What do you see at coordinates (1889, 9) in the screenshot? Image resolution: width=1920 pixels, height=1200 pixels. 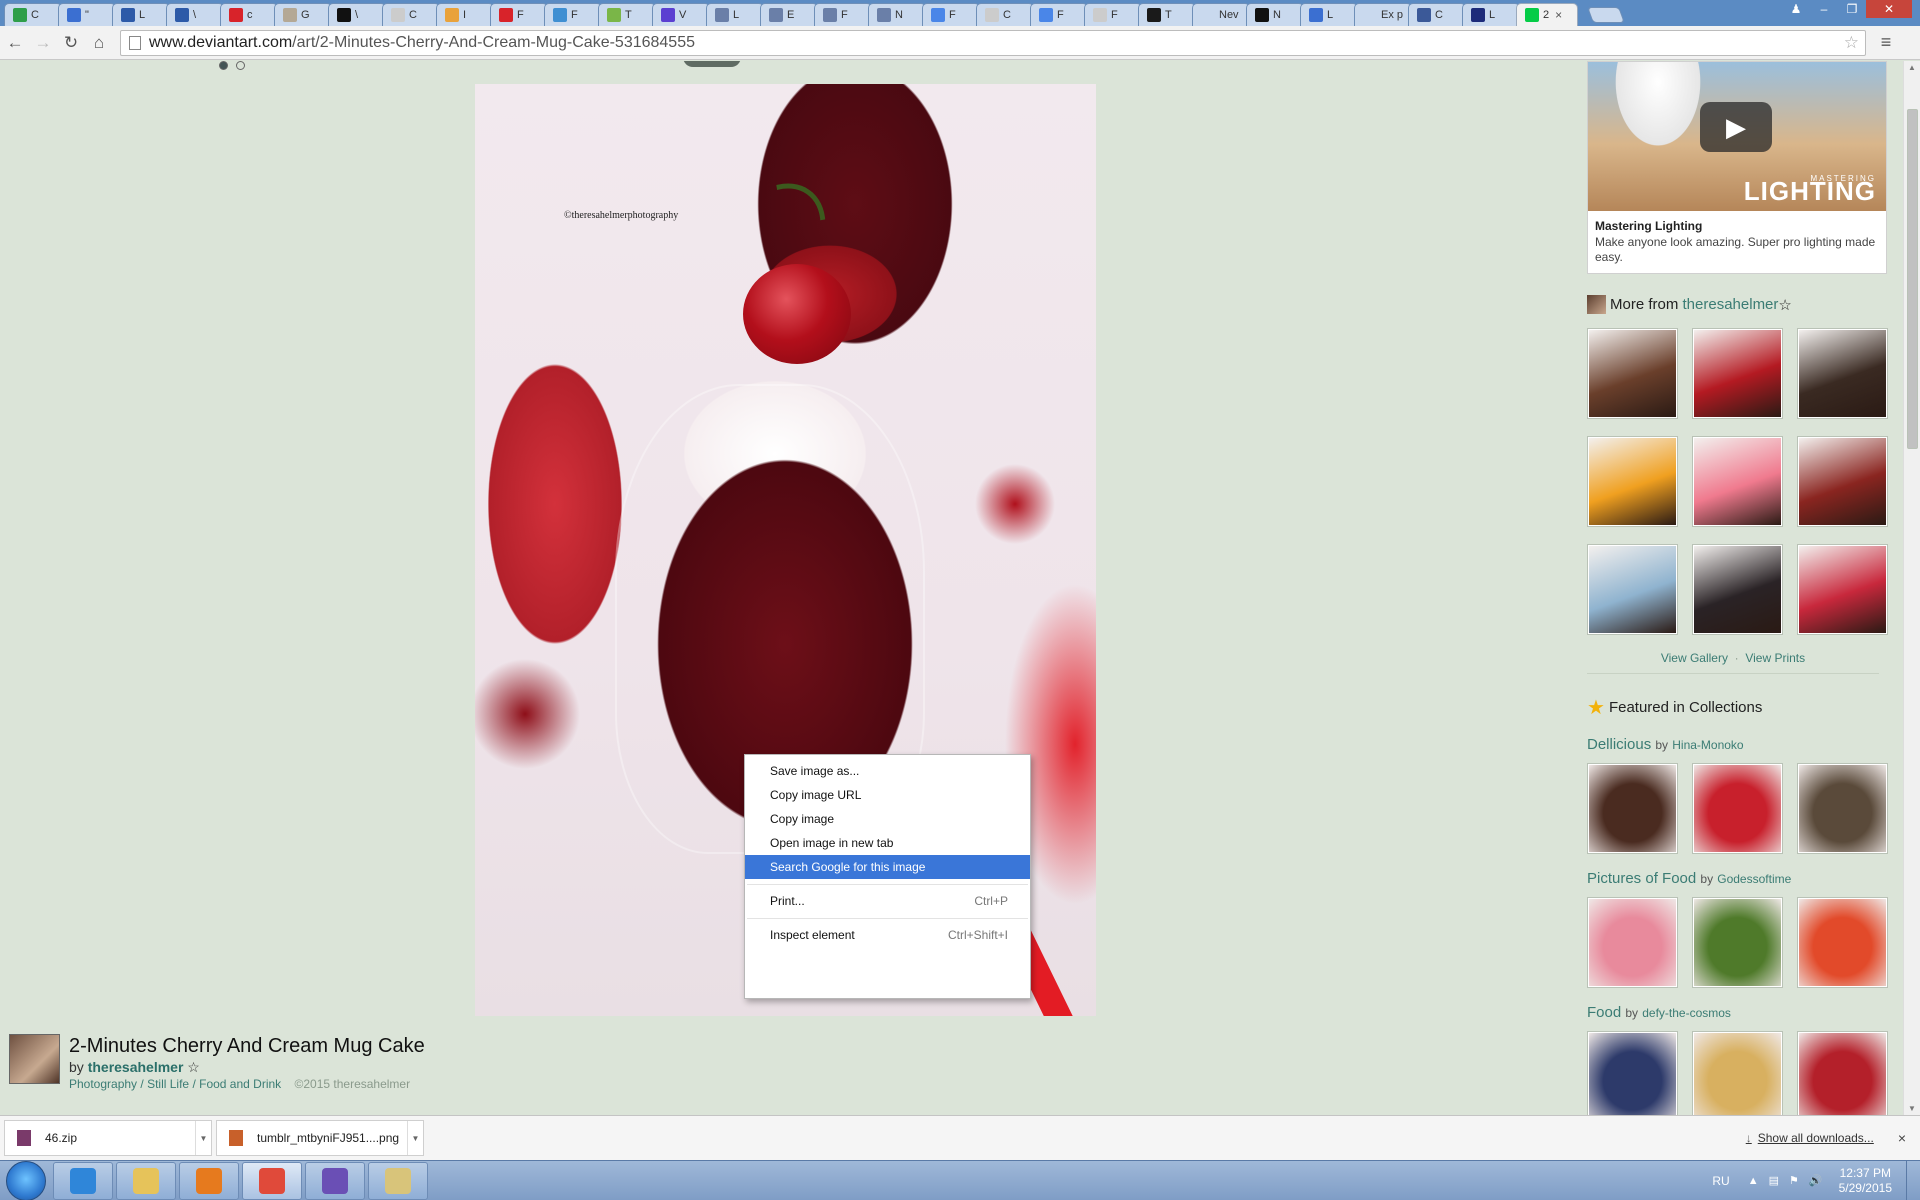 I see `close-window-icon: ✕` at bounding box center [1889, 9].